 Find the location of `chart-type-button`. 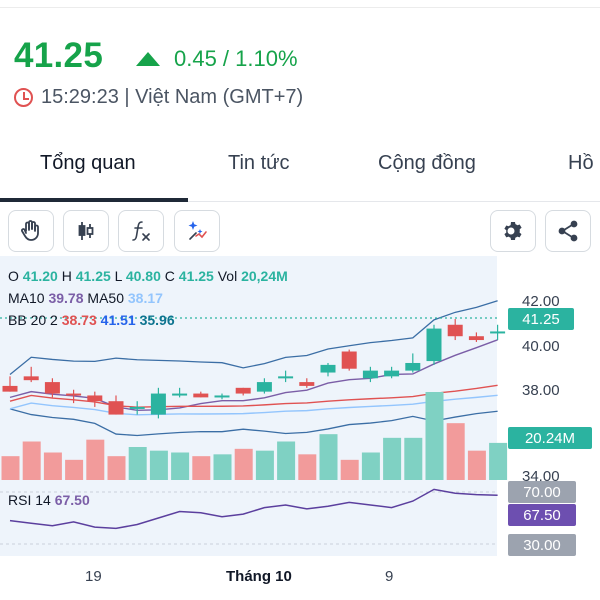

chart-type-button is located at coordinates (86, 231).